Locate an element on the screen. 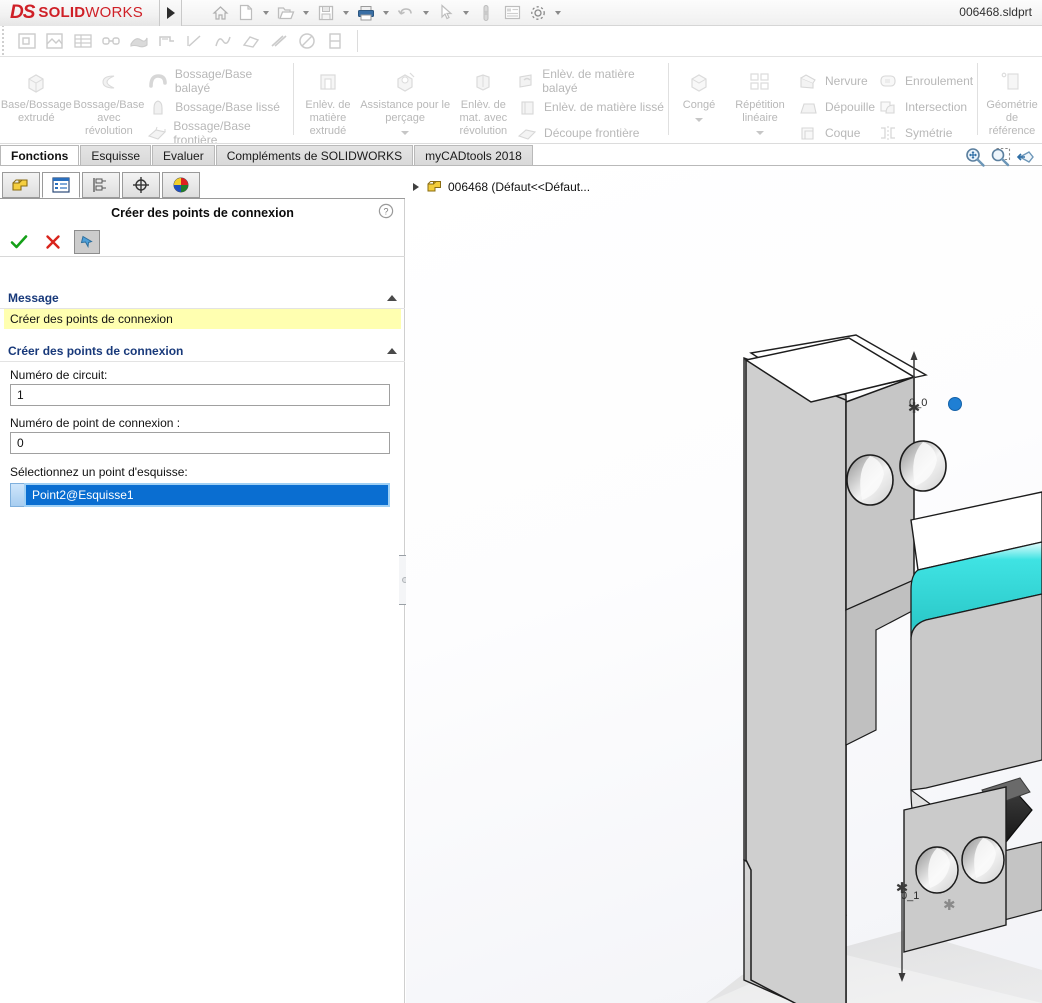  edit-sketch-icon is located at coordinates (27, 41).